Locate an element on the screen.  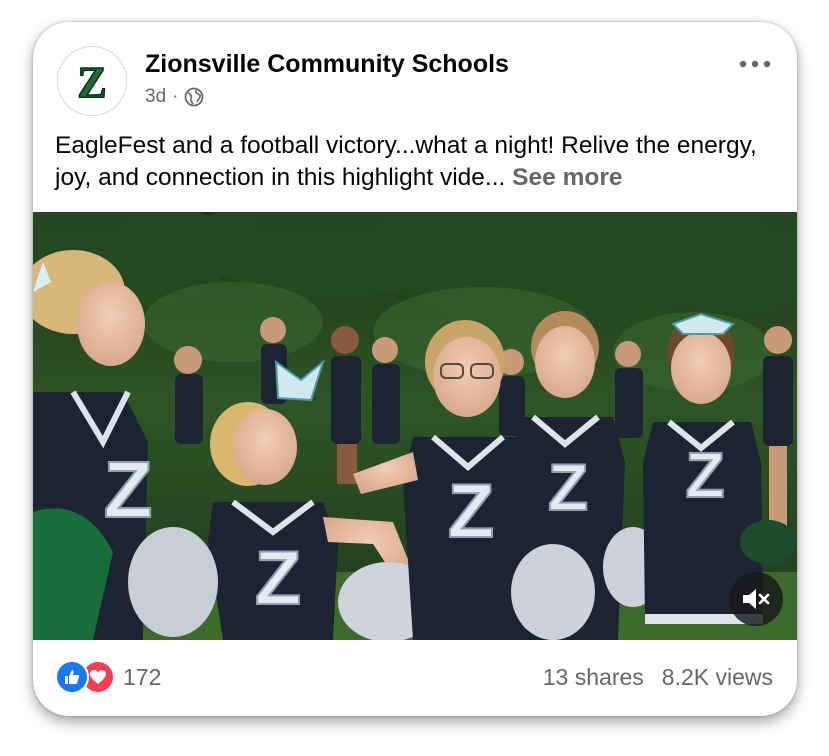
more-options-button is located at coordinates (755, 60).